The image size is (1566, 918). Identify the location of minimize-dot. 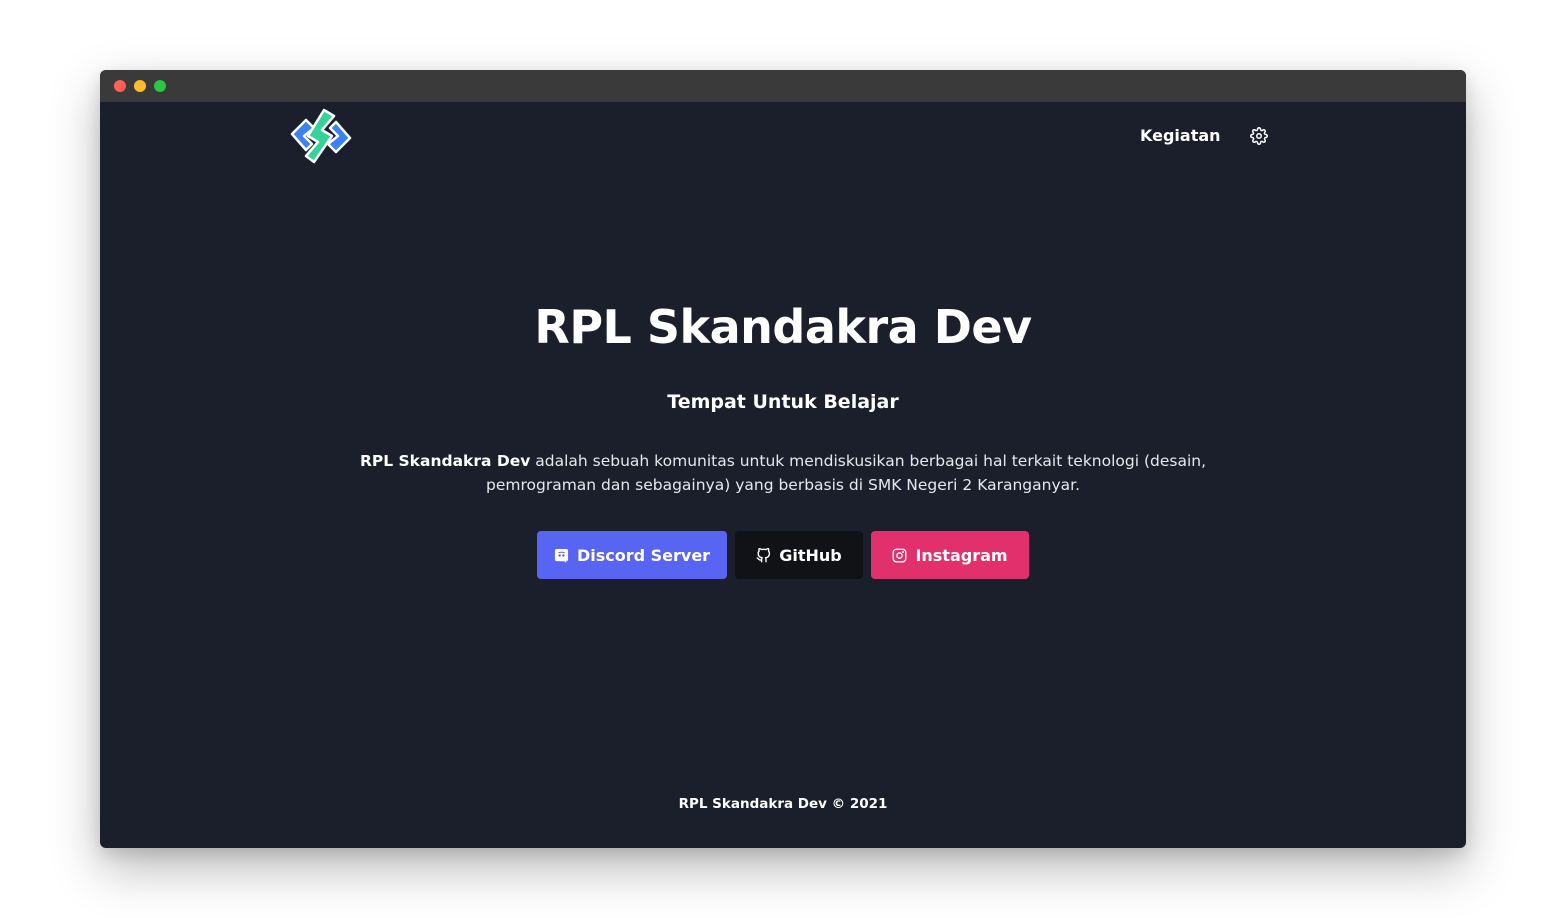
(140, 86).